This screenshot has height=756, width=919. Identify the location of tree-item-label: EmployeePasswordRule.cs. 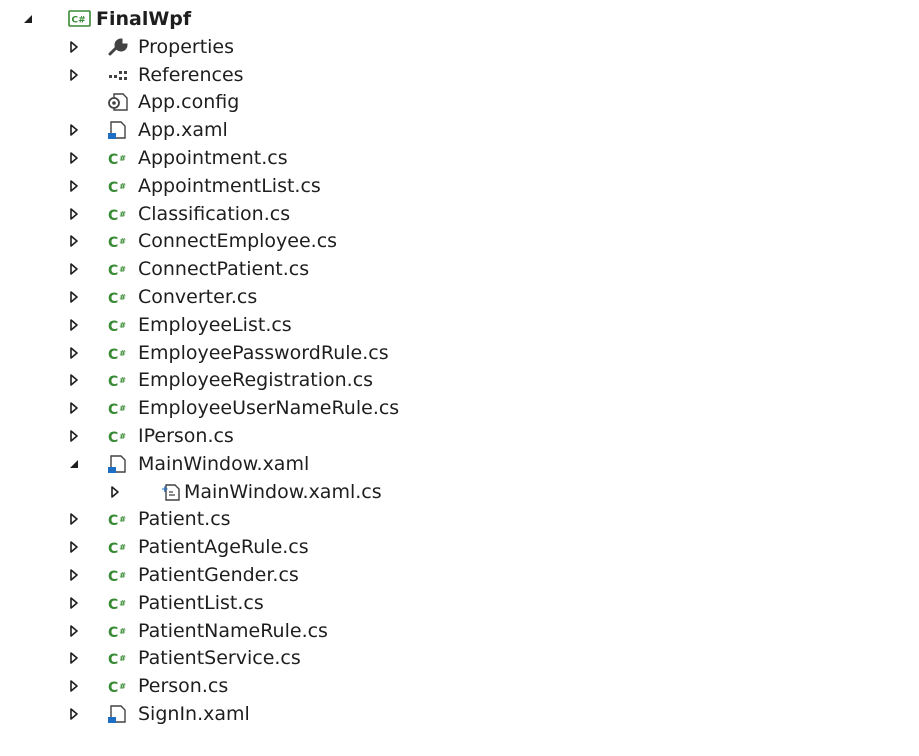
(263, 352).